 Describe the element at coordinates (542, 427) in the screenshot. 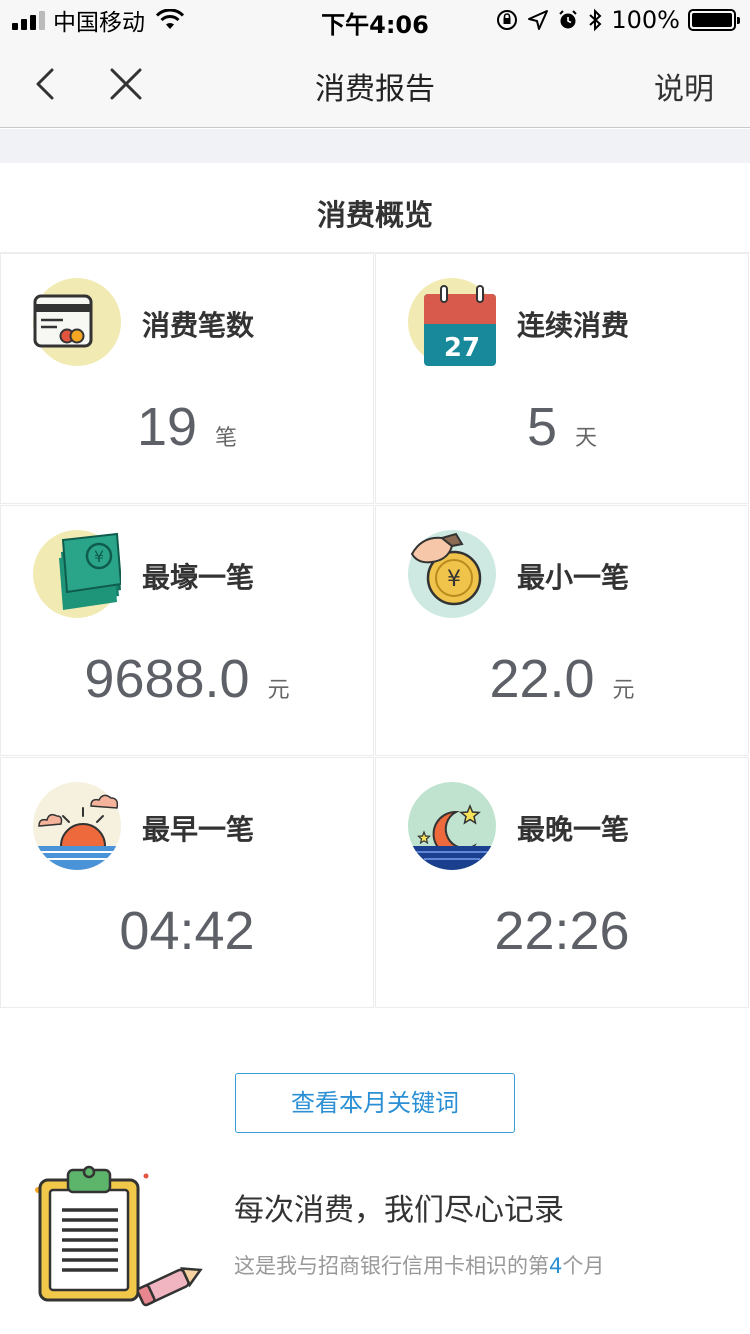

I see `stat-value: 5` at that location.